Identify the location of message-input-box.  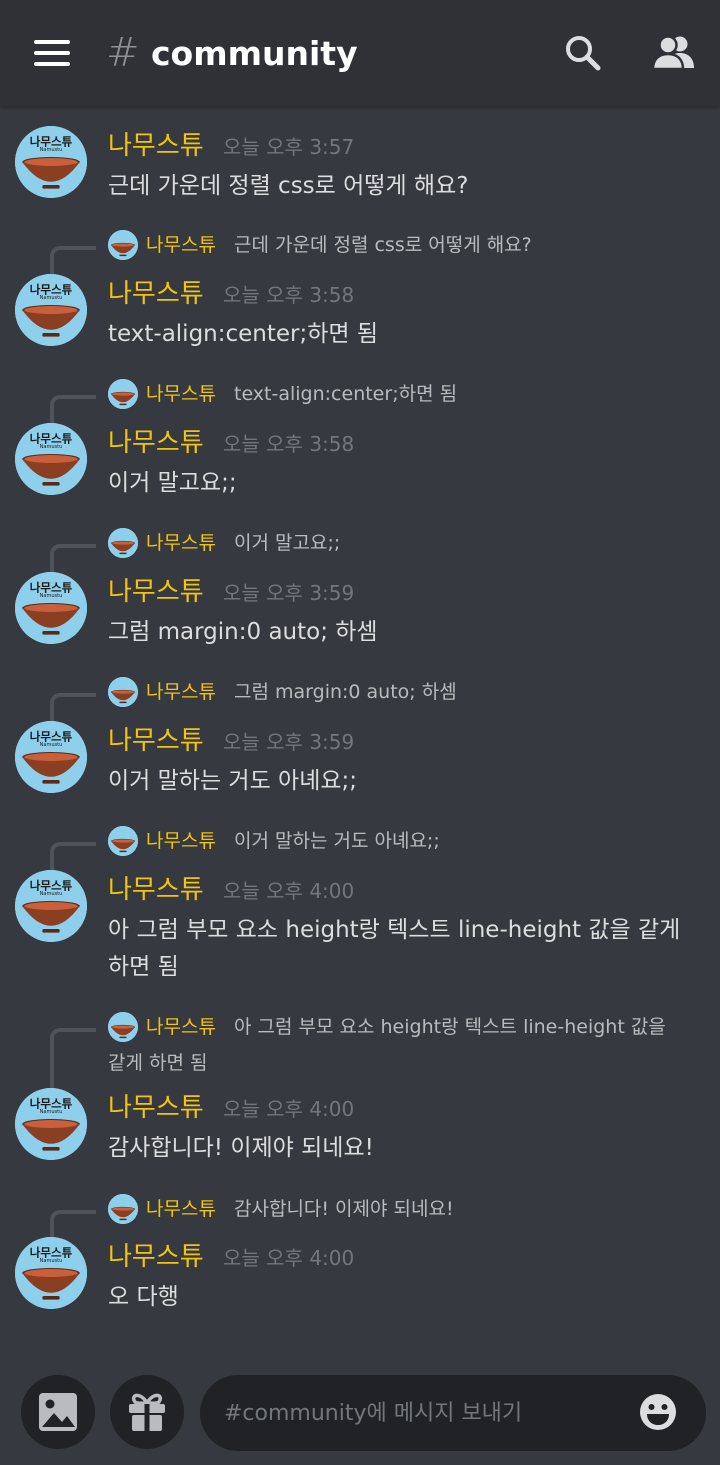
(453, 1413).